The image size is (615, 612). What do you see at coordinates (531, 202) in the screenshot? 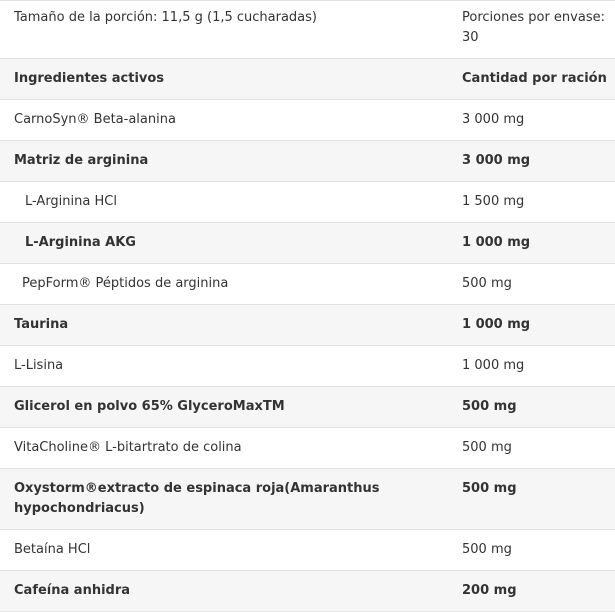
I see `ingredient-amount: 1 500 mg` at bounding box center [531, 202].